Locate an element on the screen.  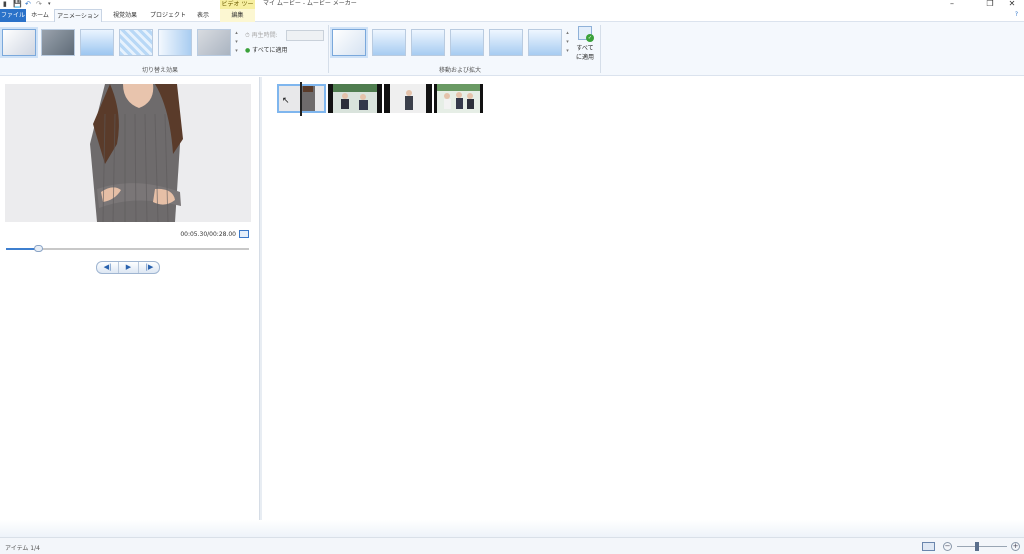
panzoom-apply-all-button: ✓ すべて に適用 is located at coordinates (585, 46).